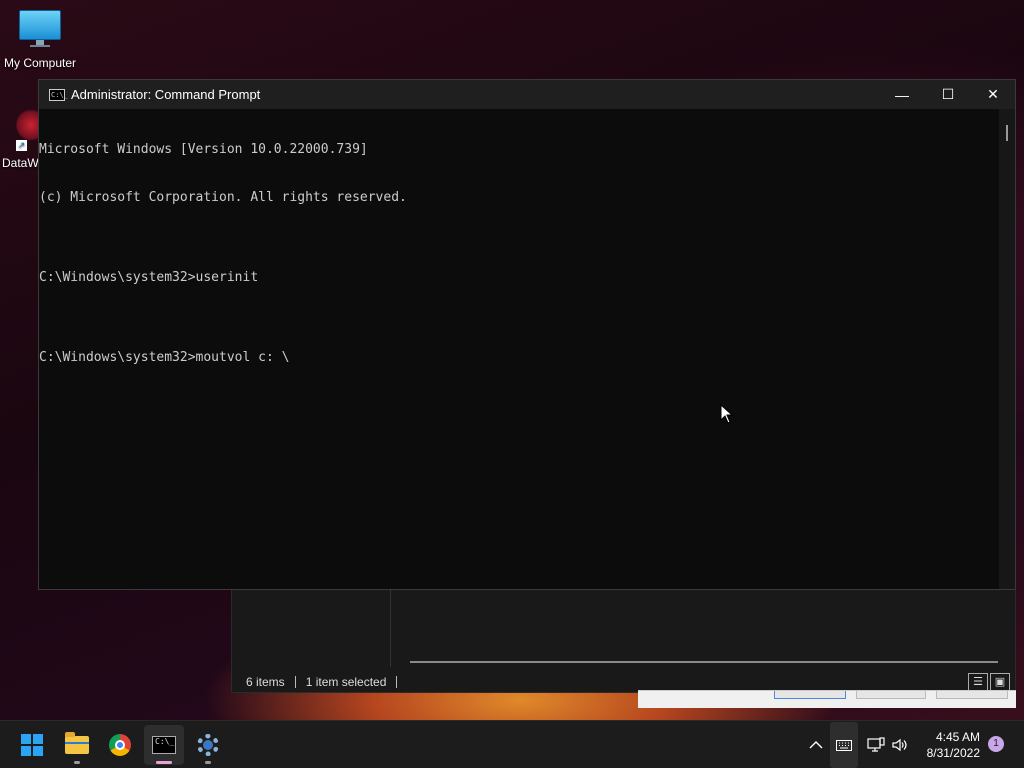 This screenshot has height=768, width=1024. Describe the element at coordinates (810, 695) in the screenshot. I see `ok-button` at that location.